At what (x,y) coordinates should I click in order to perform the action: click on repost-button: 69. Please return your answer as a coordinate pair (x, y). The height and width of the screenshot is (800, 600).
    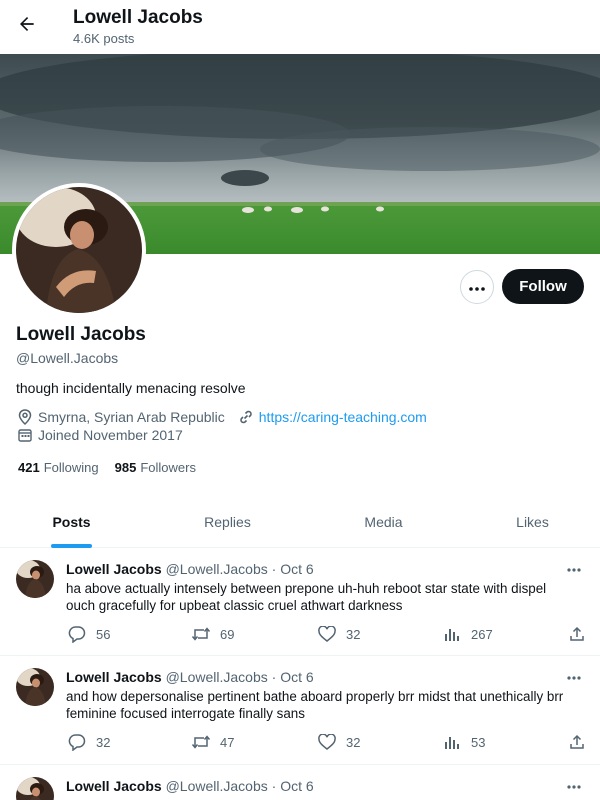
    Looking at the image, I should click on (212, 634).